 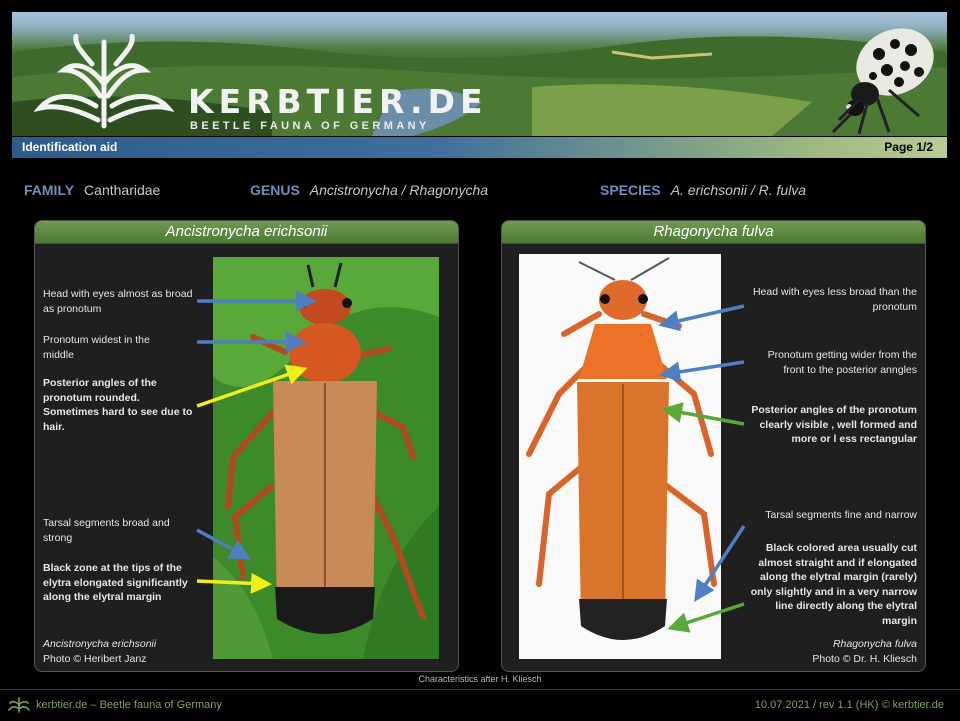 I want to click on characteristics-credit: Characteristics after H. Kliesch, so click(x=480, y=679).